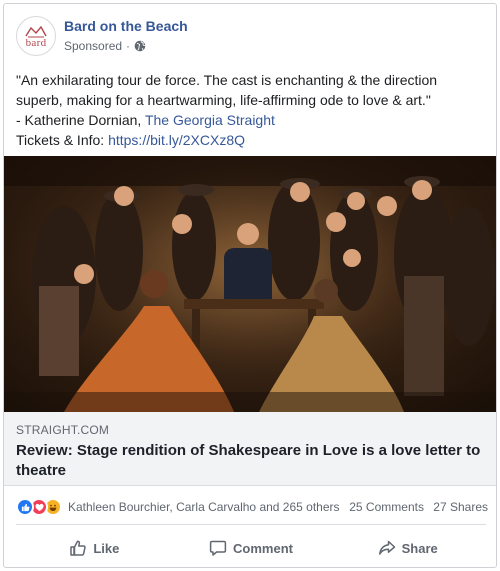  I want to click on comment-button: Comment, so click(251, 548).